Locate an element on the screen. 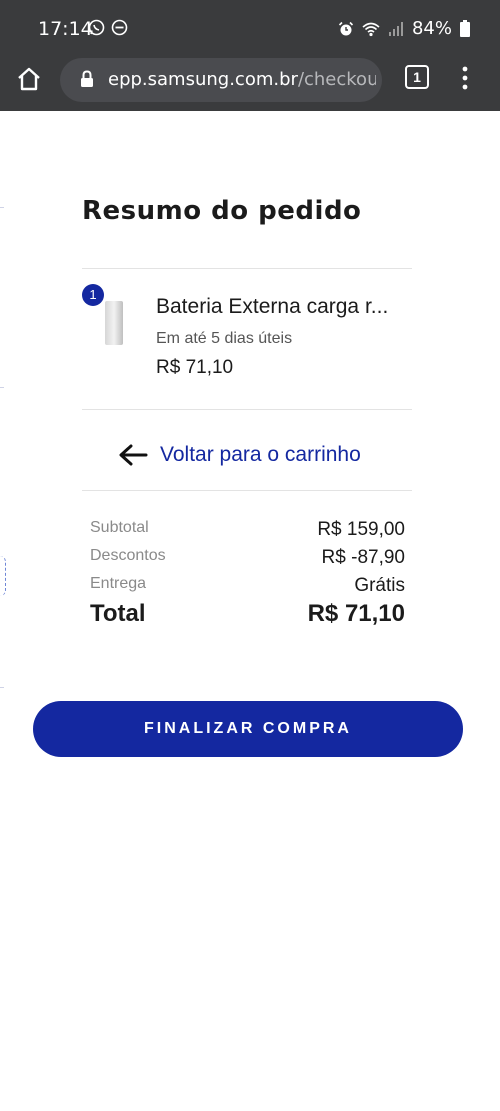 The width and height of the screenshot is (500, 1111). back-to-cart-link: Voltar para o carrinho is located at coordinates (239, 455).